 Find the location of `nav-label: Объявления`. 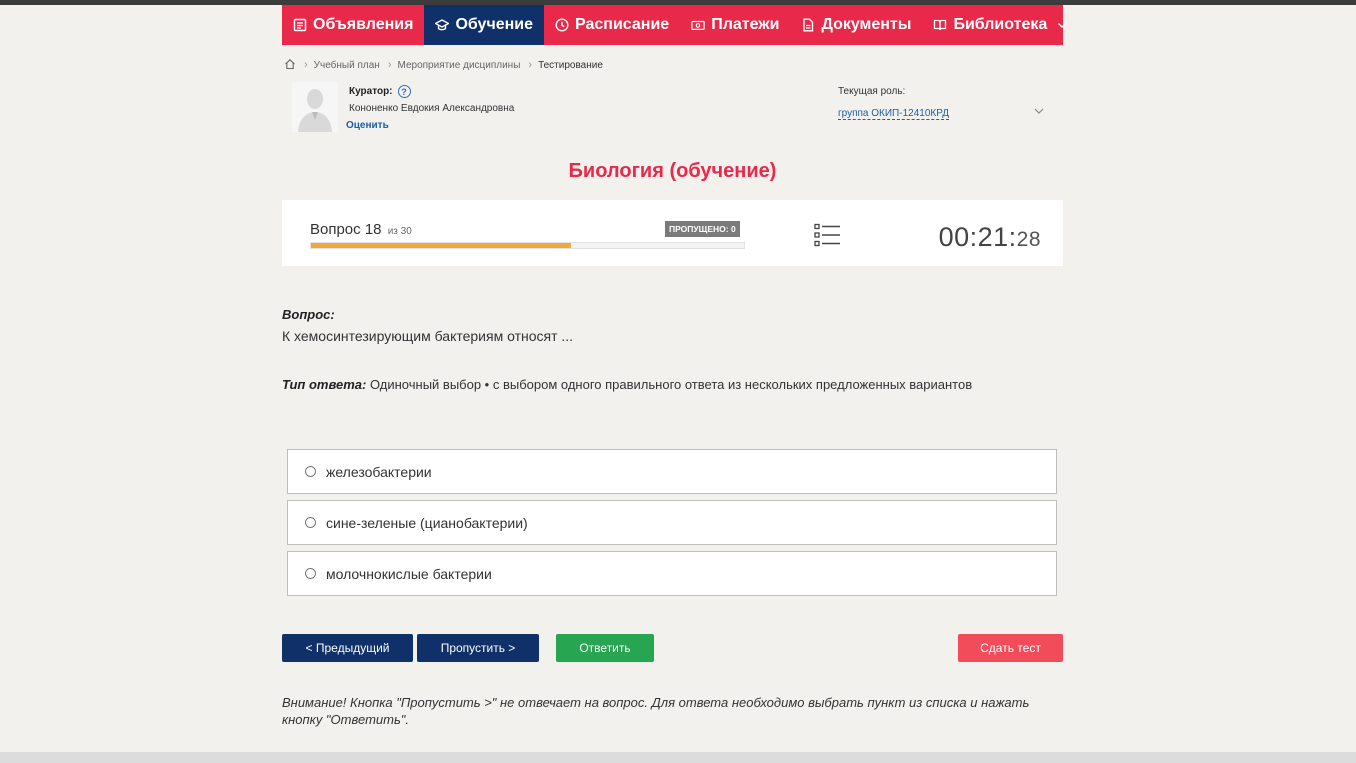

nav-label: Объявления is located at coordinates (363, 24).